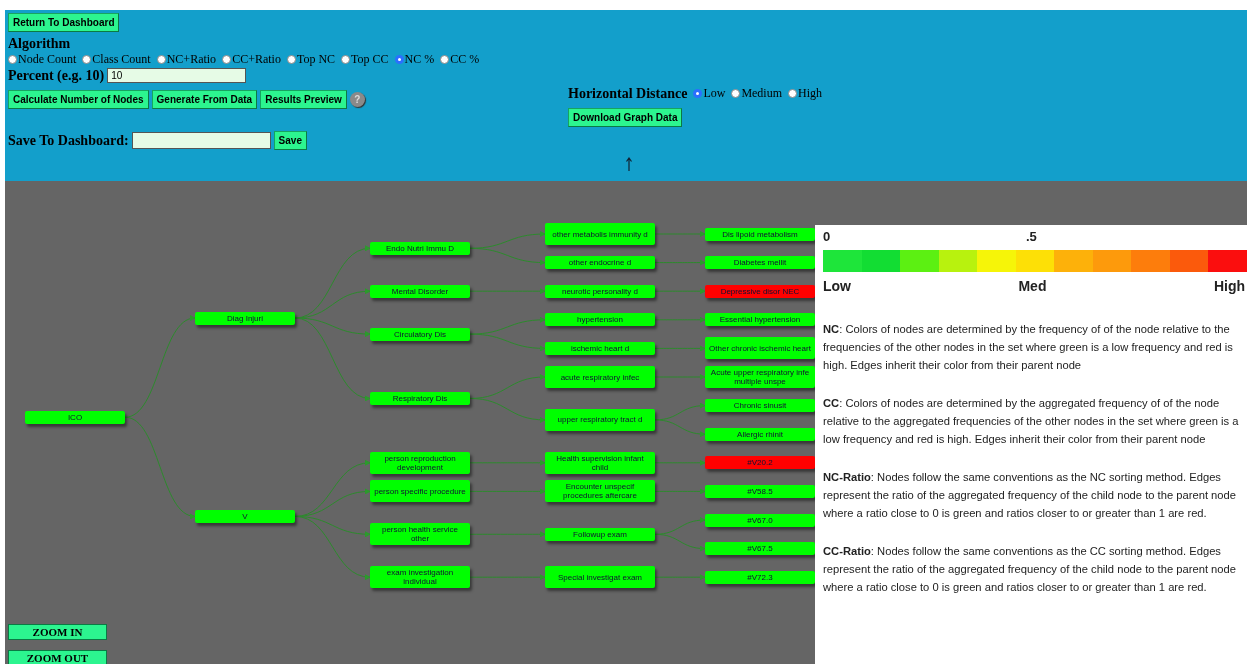 This screenshot has height=664, width=1247. I want to click on algorithm-radio: NC+Ratio, so click(186, 59).